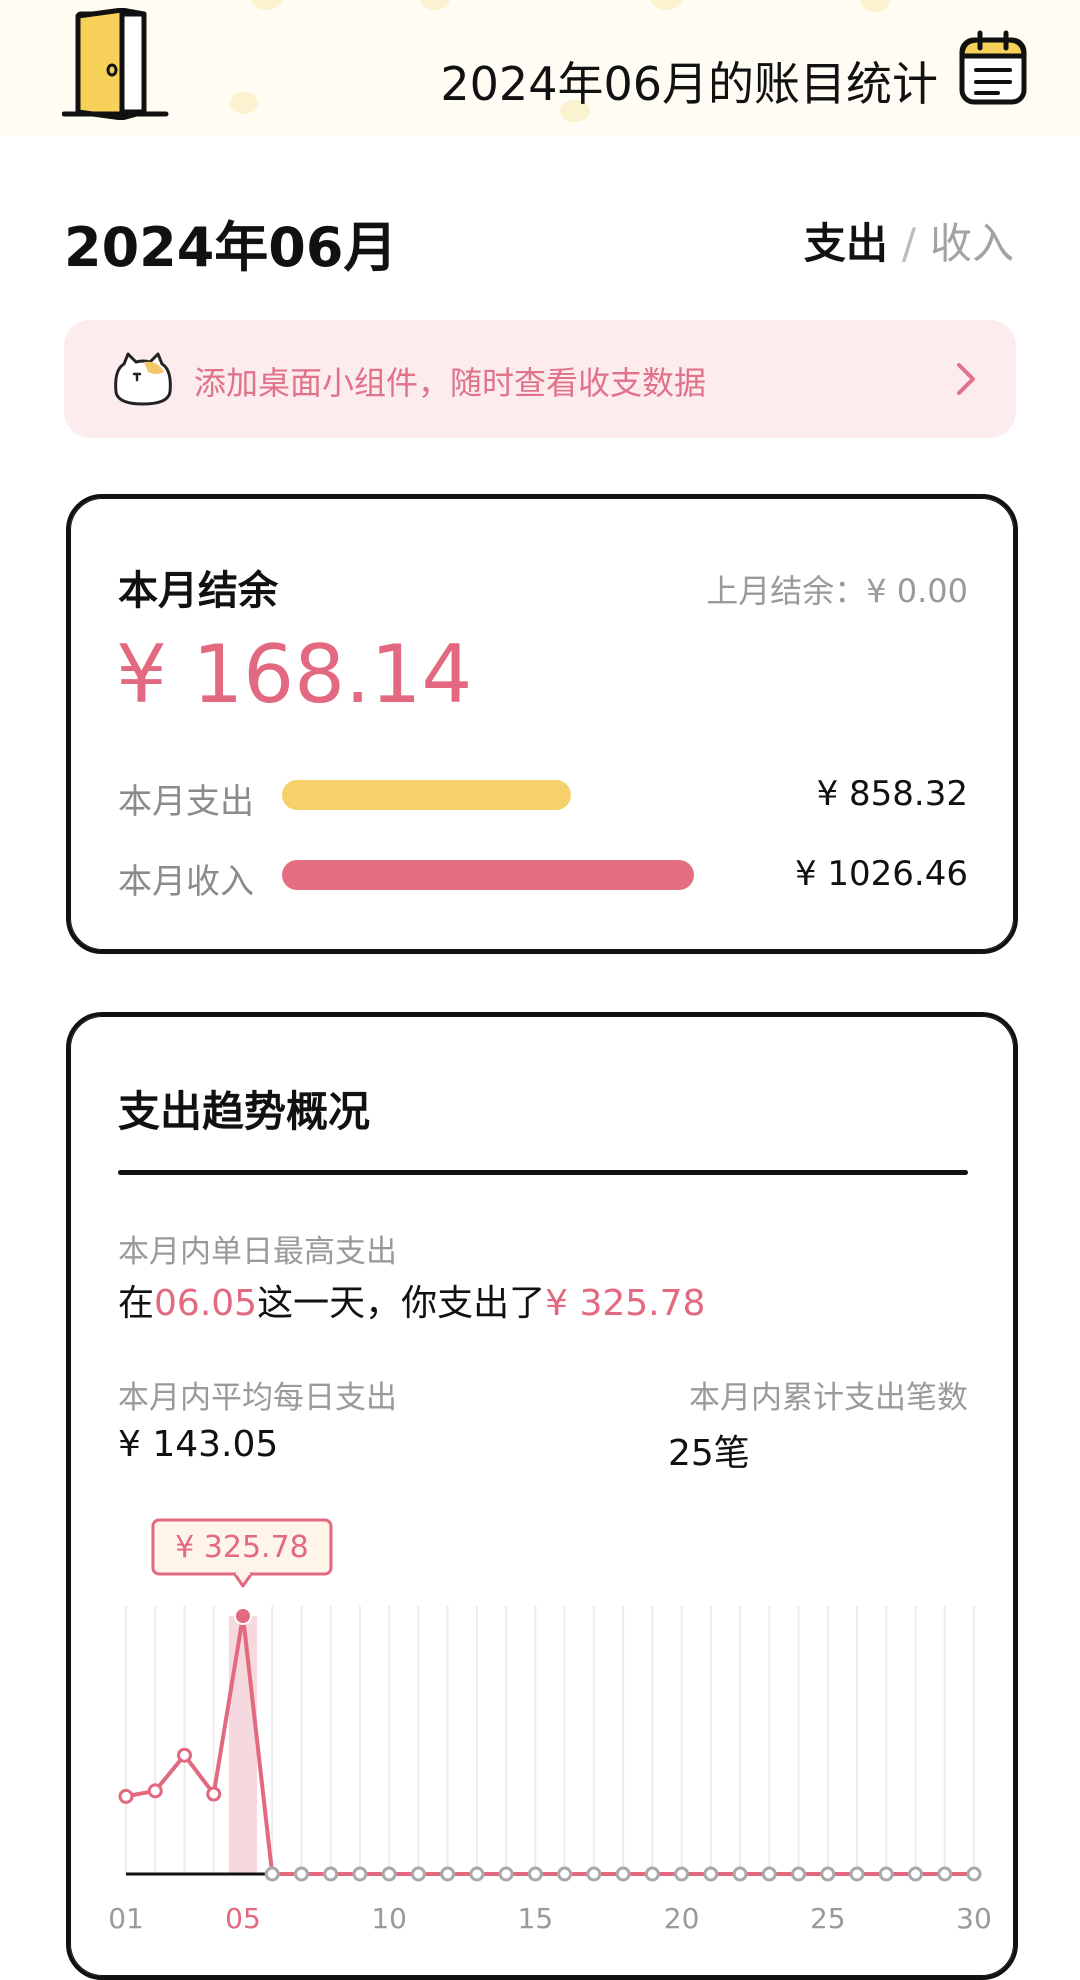 Image resolution: width=1080 pixels, height=1980 pixels. What do you see at coordinates (536, 1918) in the screenshot?
I see `x-tick-label: 15` at bounding box center [536, 1918].